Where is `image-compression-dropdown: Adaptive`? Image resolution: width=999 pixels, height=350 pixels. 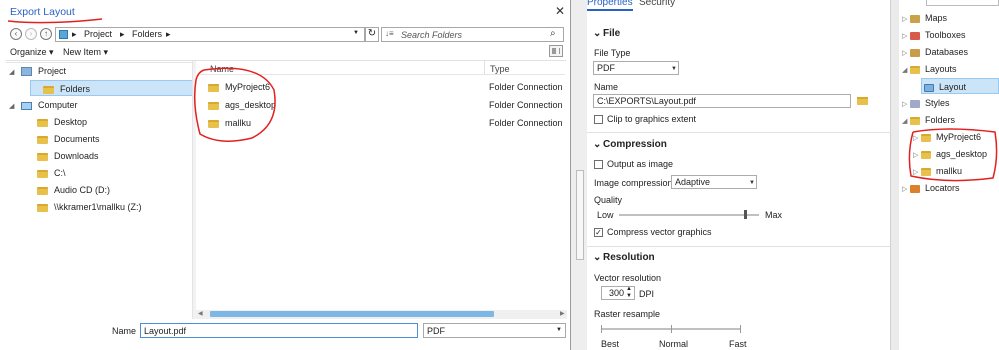 image-compression-dropdown: Adaptive is located at coordinates (714, 182).